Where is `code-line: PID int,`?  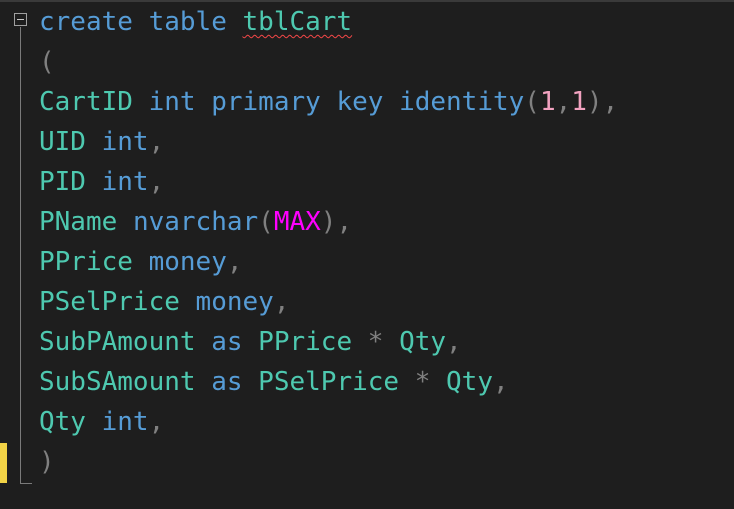 code-line: PID int, is located at coordinates (101, 182).